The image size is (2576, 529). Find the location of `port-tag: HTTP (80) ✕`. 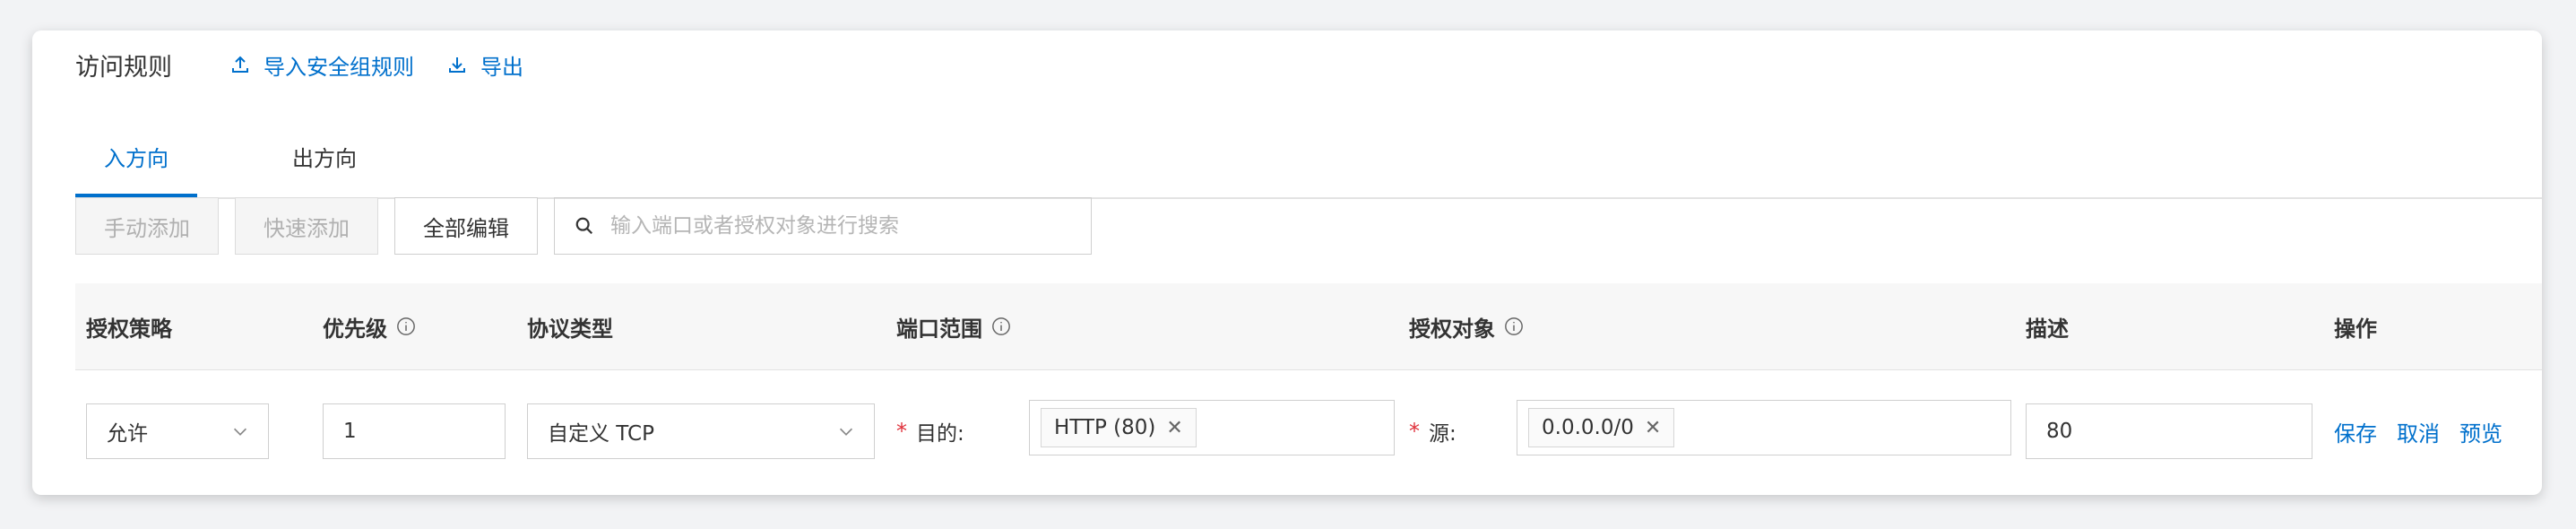

port-tag: HTTP (80) ✕ is located at coordinates (1119, 427).